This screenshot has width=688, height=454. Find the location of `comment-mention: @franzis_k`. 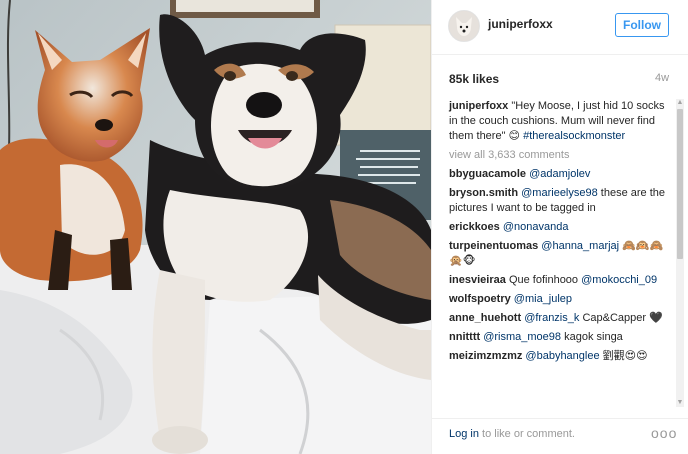

comment-mention: @franzis_k is located at coordinates (551, 318).